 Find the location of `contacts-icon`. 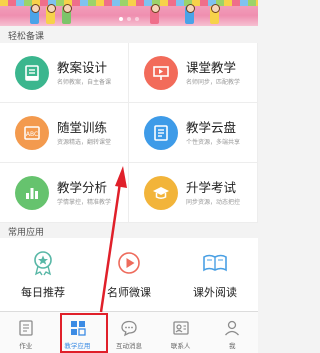

contacts-icon is located at coordinates (181, 328).